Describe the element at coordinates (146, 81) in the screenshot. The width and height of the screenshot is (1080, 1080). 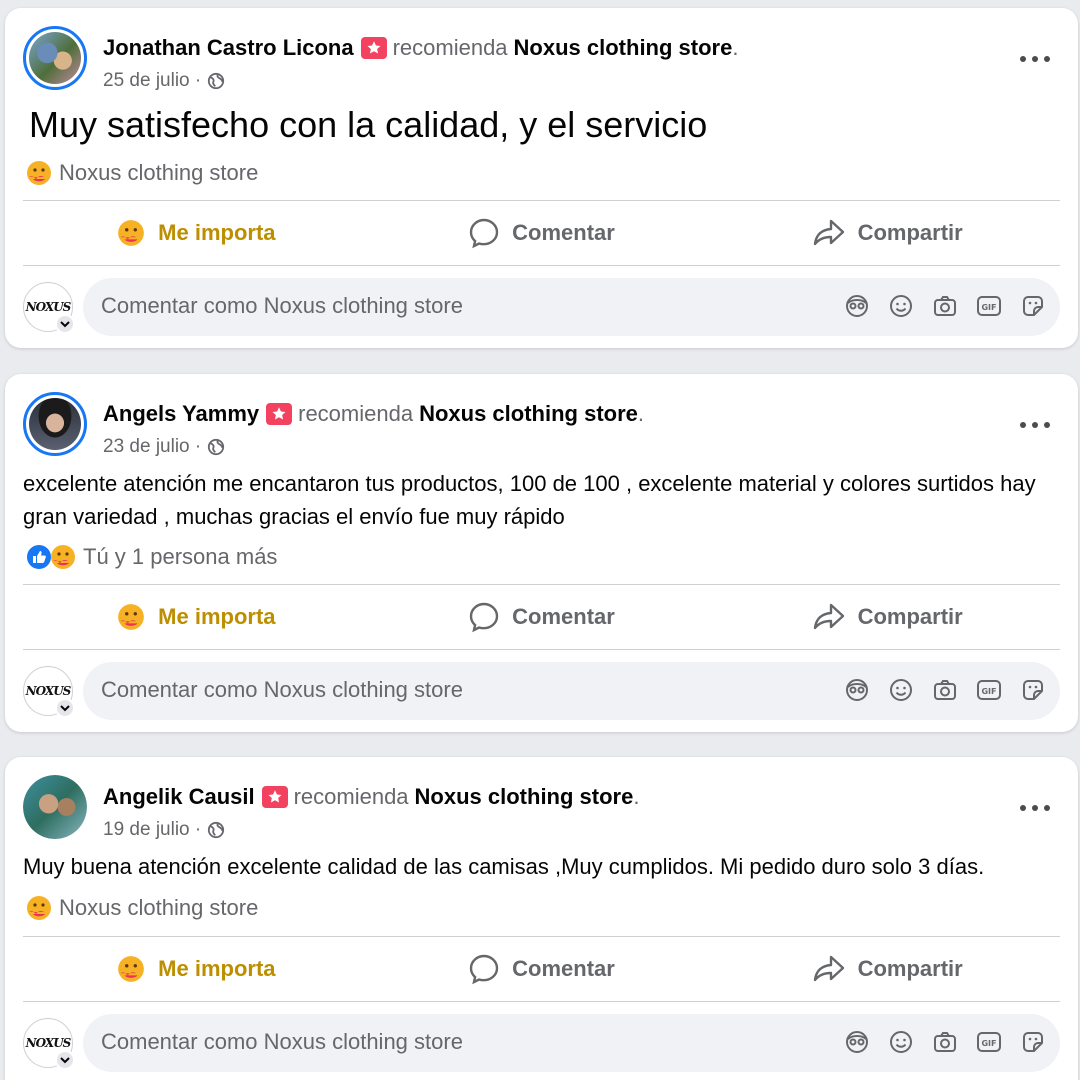
I see `post-date: 25 de julio` at that location.